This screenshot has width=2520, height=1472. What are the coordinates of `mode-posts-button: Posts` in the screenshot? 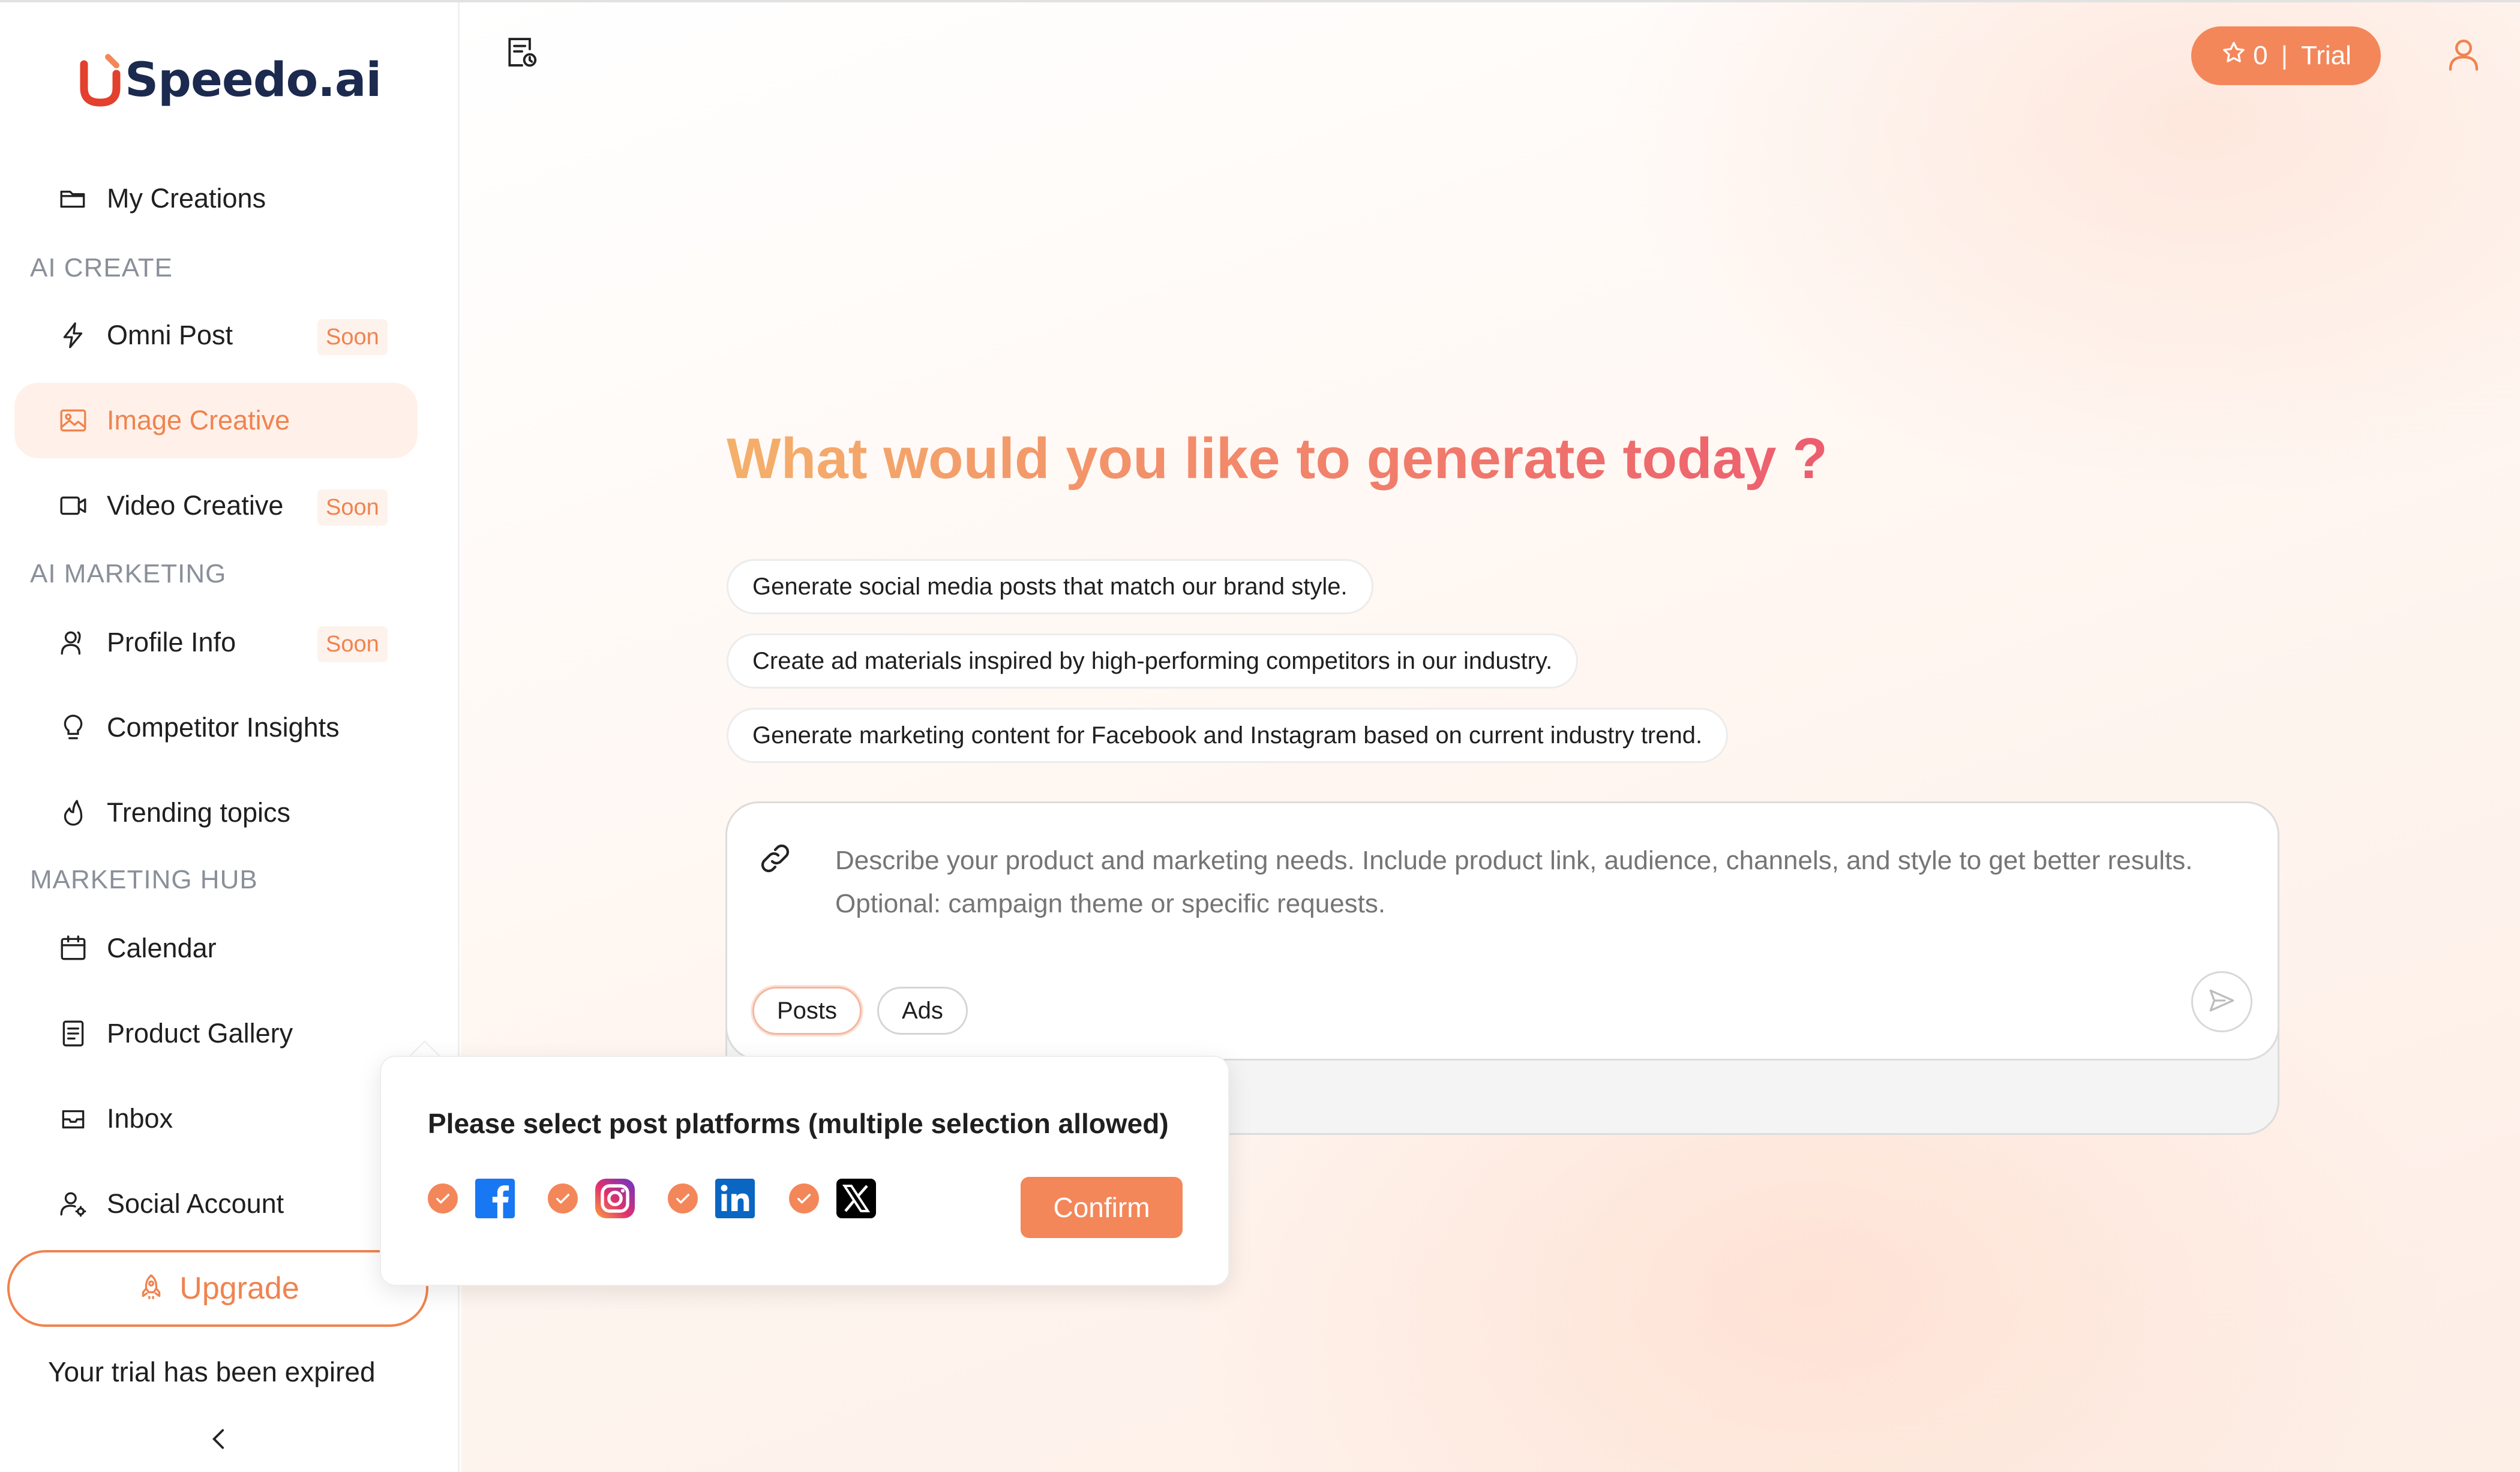 It's located at (807, 1011).